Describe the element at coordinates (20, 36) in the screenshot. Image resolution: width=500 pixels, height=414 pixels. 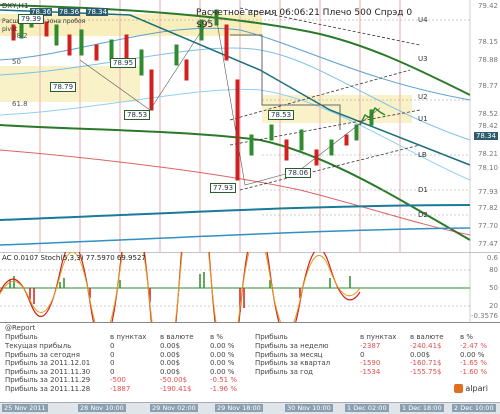
I see `fib-label-38: 38.2` at that location.